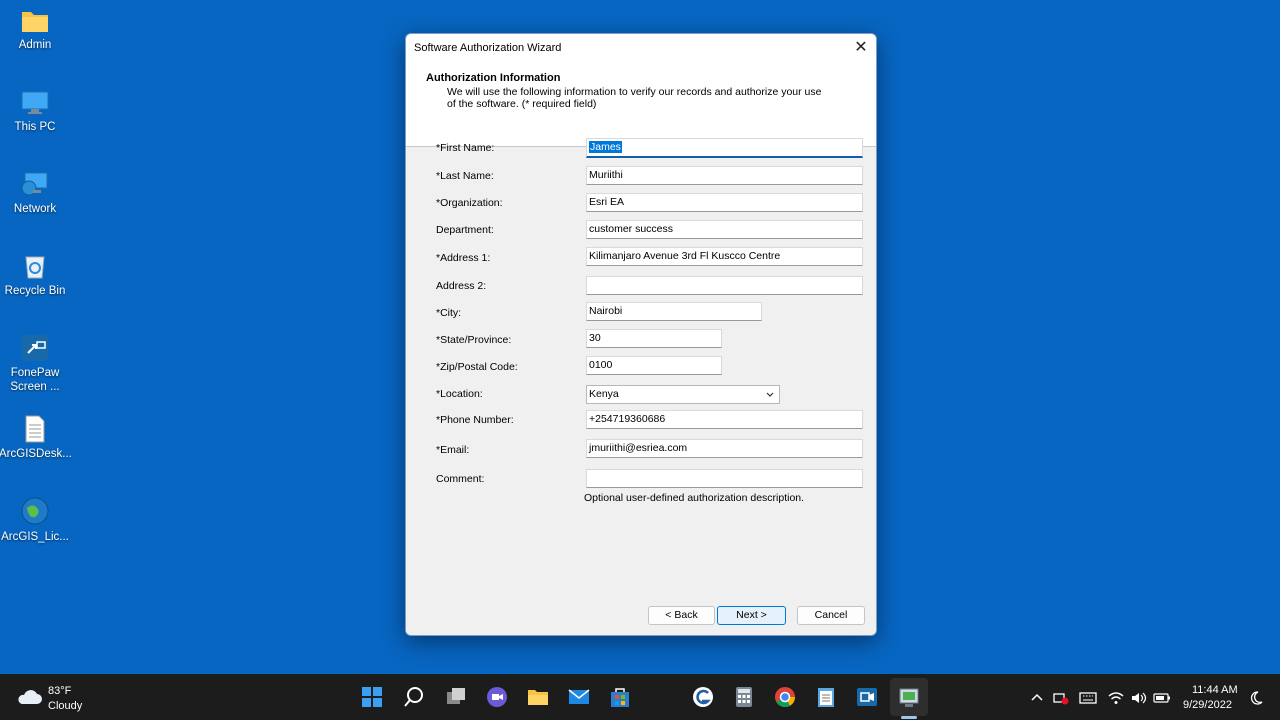  What do you see at coordinates (724, 478) in the screenshot?
I see `comment-field` at bounding box center [724, 478].